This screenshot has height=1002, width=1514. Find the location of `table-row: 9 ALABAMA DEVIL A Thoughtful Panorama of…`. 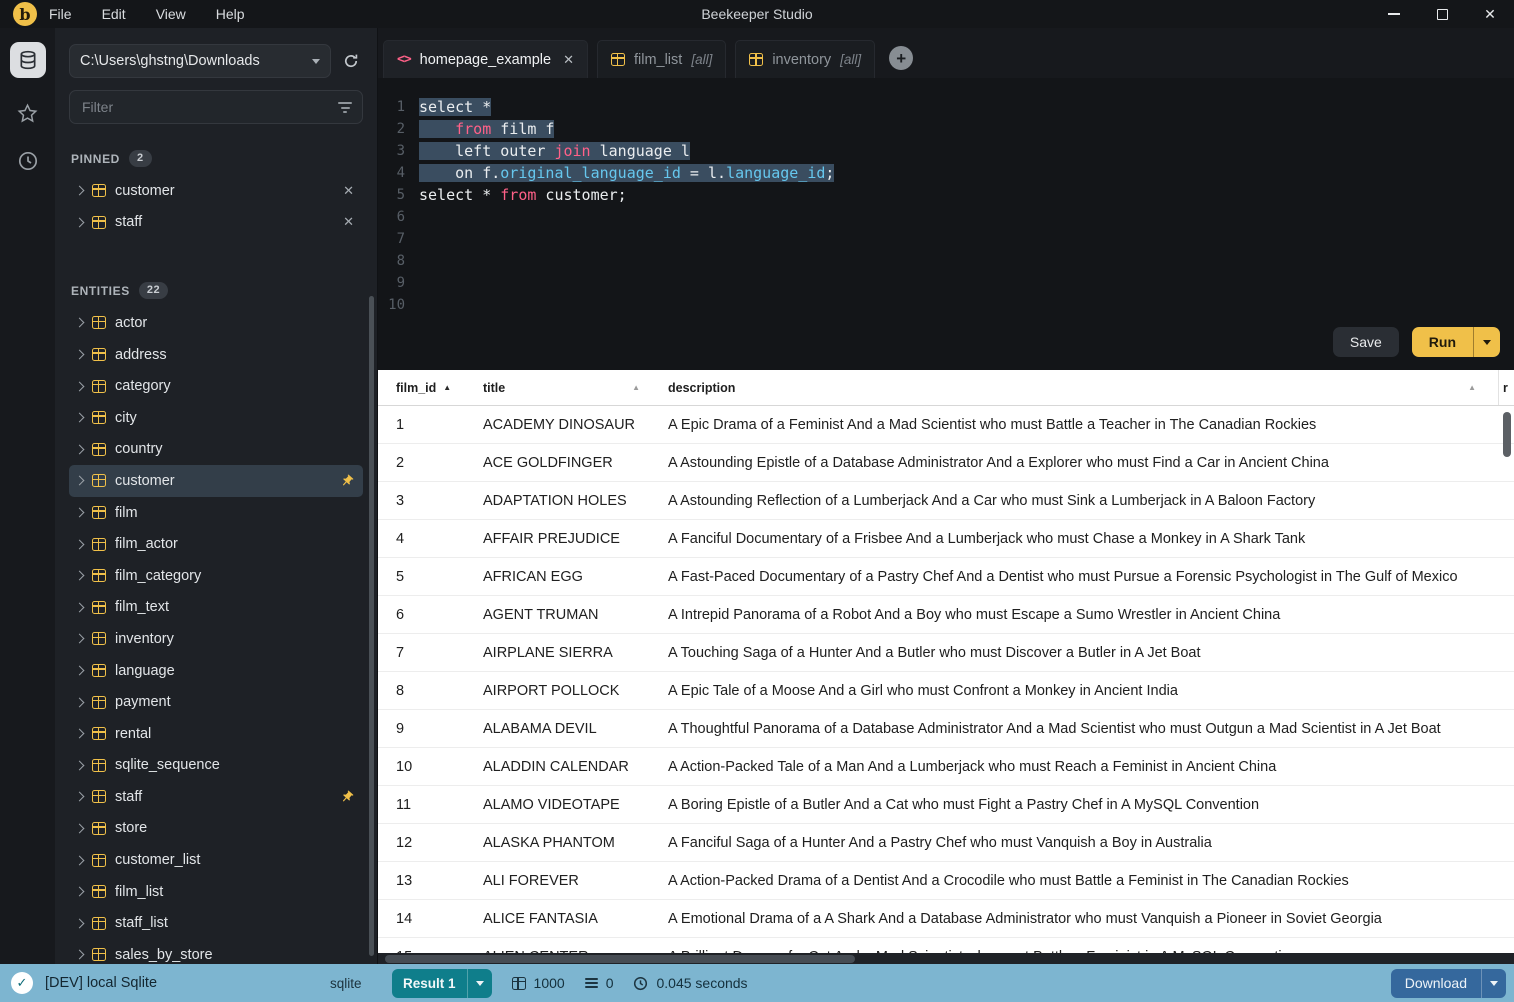

table-row: 9 ALABAMA DEVIL A Thoughtful Panorama of… is located at coordinates (946, 729).